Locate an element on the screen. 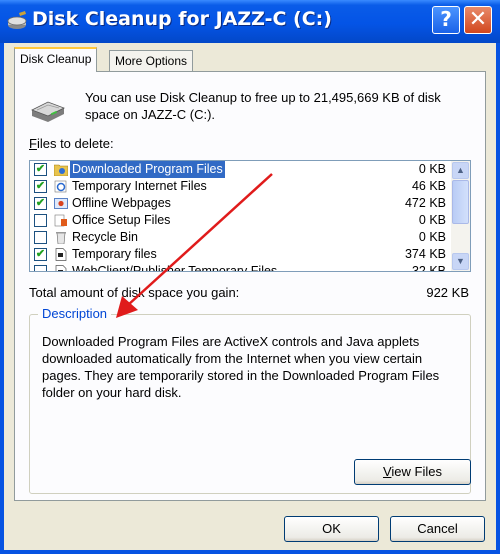 The width and height of the screenshot is (500, 554). cancel-button: Cancel is located at coordinates (437, 529).